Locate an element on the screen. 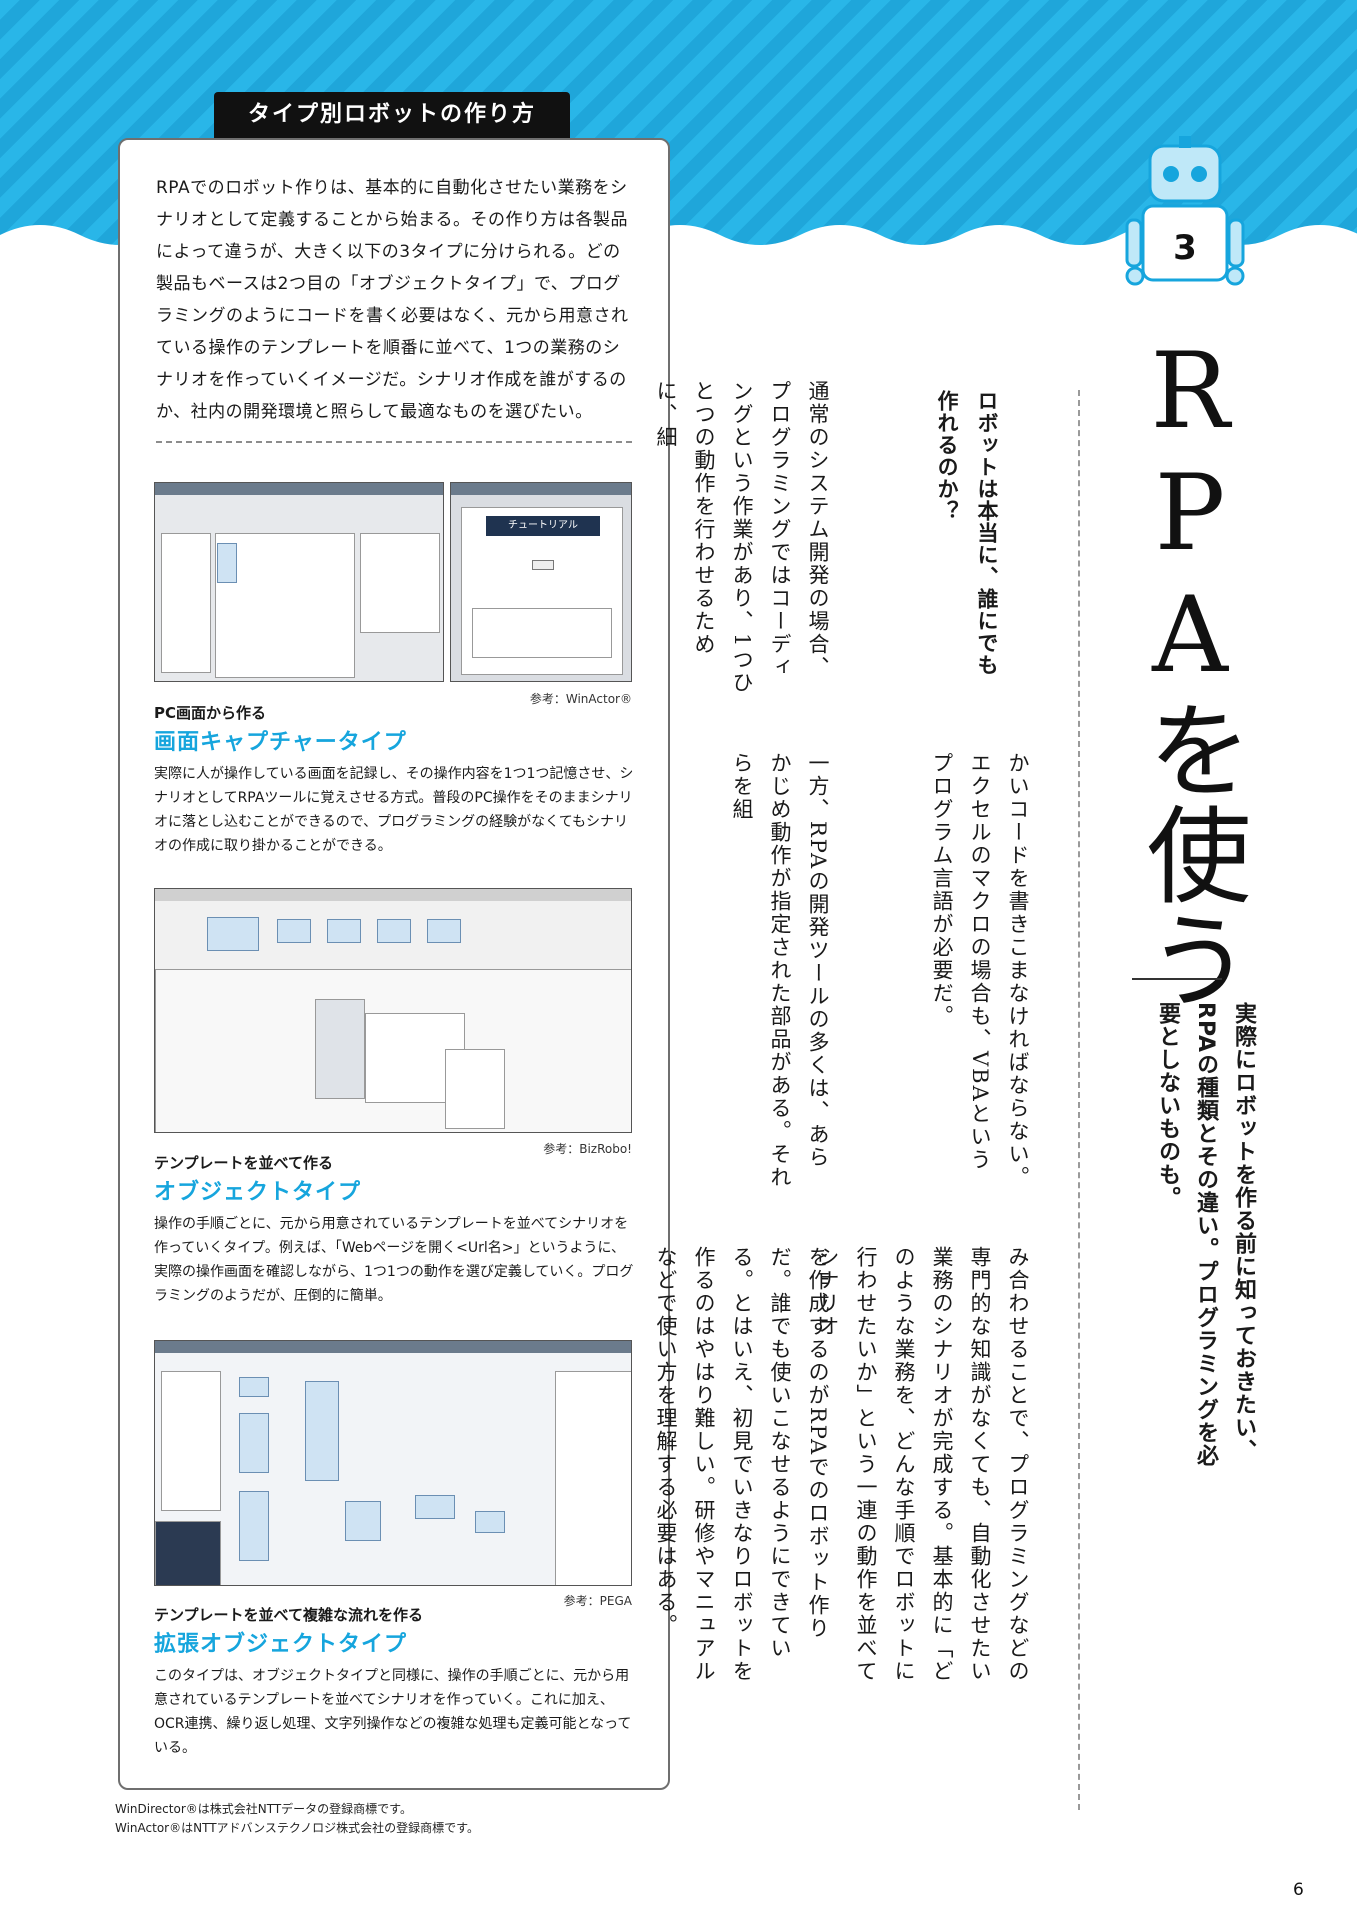 This screenshot has height=1920, width=1357. box-title: タイプ別ロボットの作り方 is located at coordinates (392, 115).